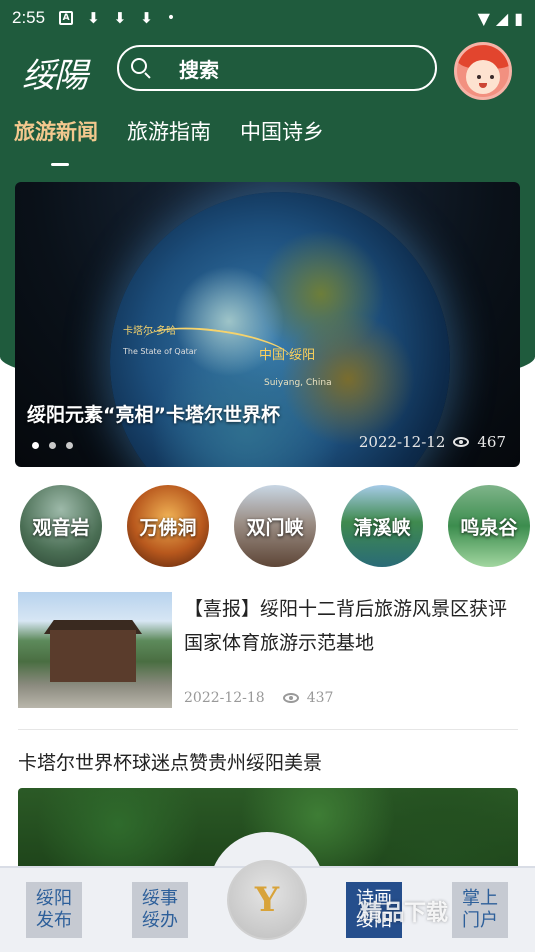 Image resolution: width=535 pixels, height=952 pixels. Describe the element at coordinates (402, 442) in the screenshot. I see `banner-date: 2022-12-12` at that location.